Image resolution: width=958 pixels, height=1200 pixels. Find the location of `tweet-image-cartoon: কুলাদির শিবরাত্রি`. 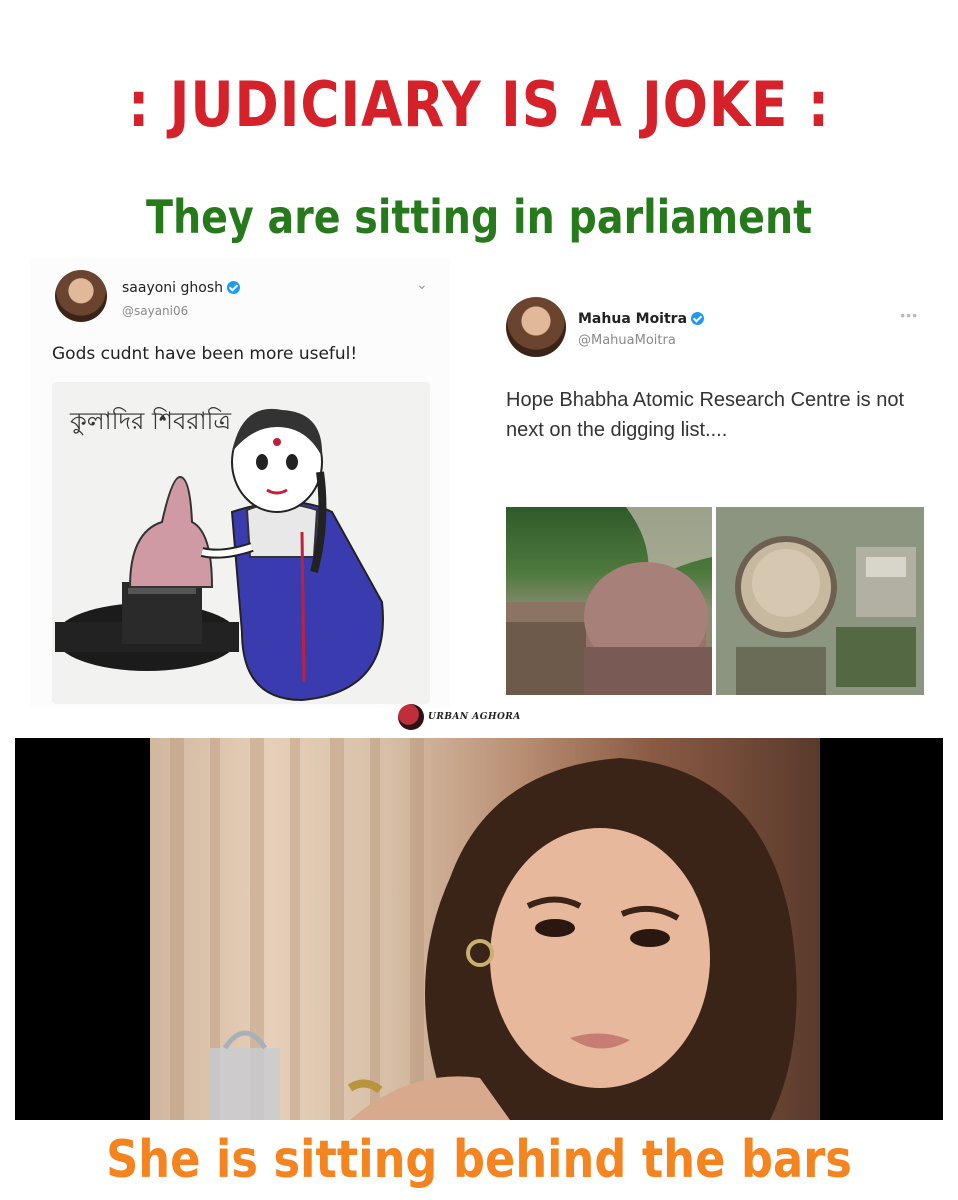

tweet-image-cartoon: কুলাদির শিবরাত্রি is located at coordinates (241, 543).